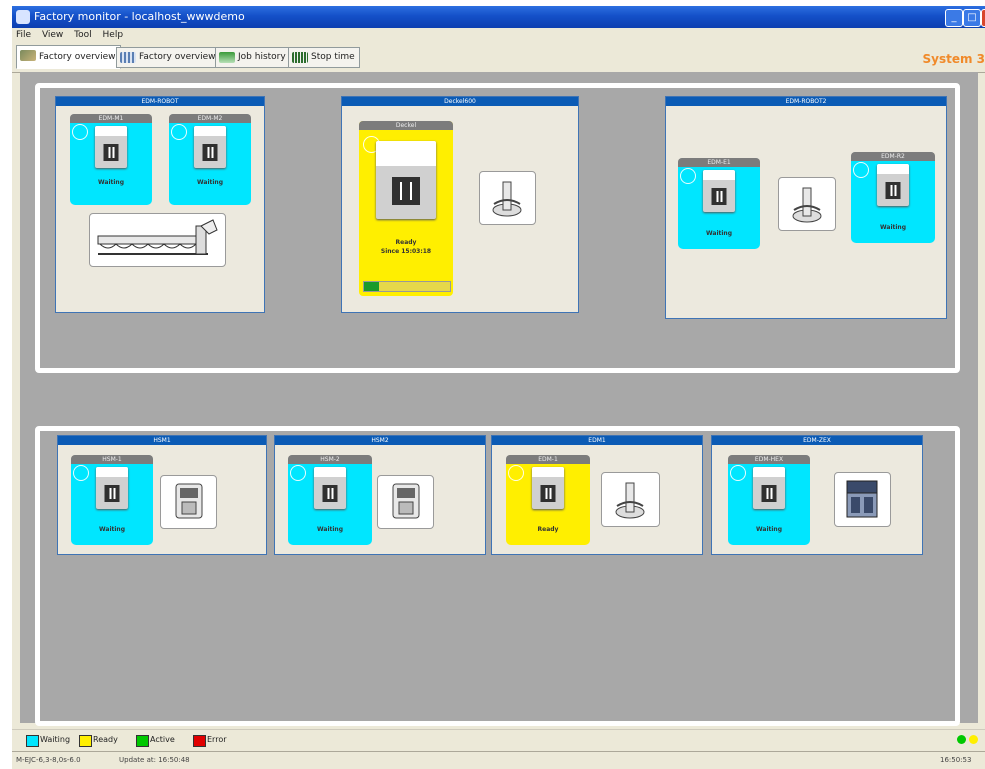 The height and width of the screenshot is (769, 985). What do you see at coordinates (157, 240) in the screenshot?
I see `robot-conveyor-image` at bounding box center [157, 240].